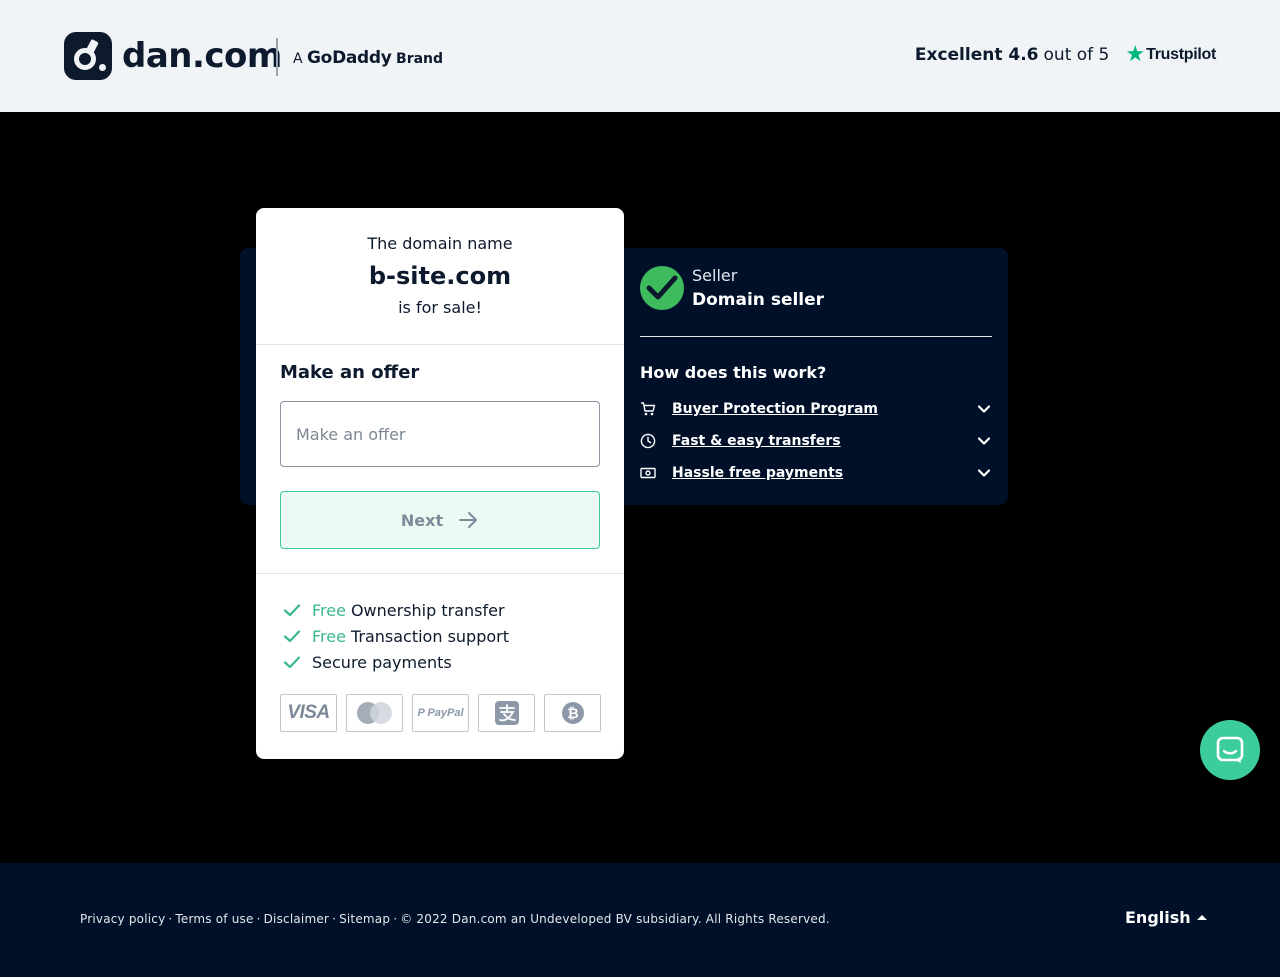  I want to click on brand-suffix: Brand, so click(420, 59).